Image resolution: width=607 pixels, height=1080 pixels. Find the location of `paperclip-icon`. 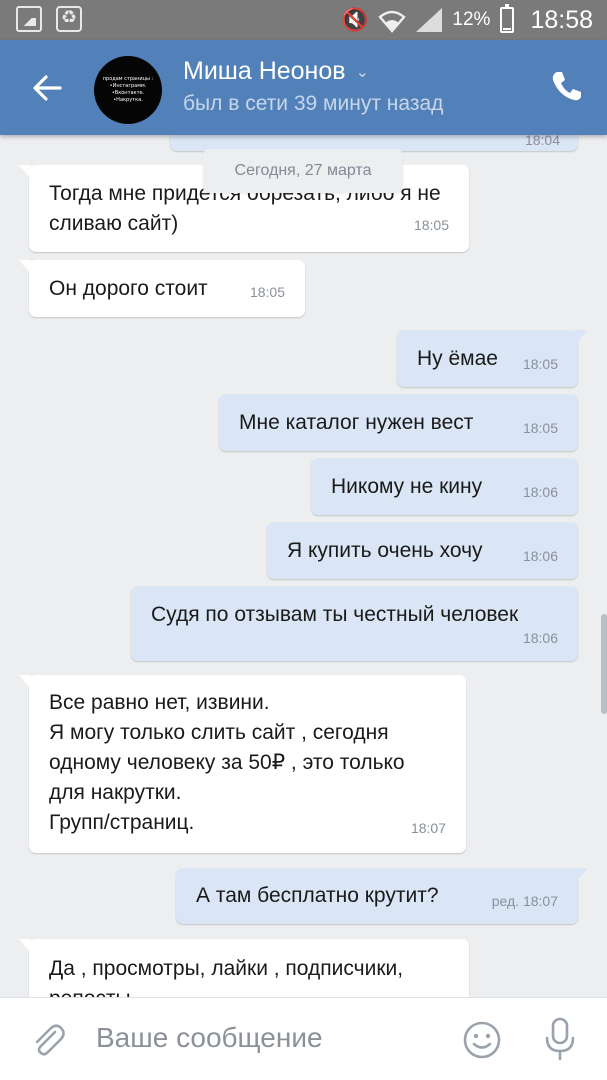

paperclip-icon is located at coordinates (48, 1040).